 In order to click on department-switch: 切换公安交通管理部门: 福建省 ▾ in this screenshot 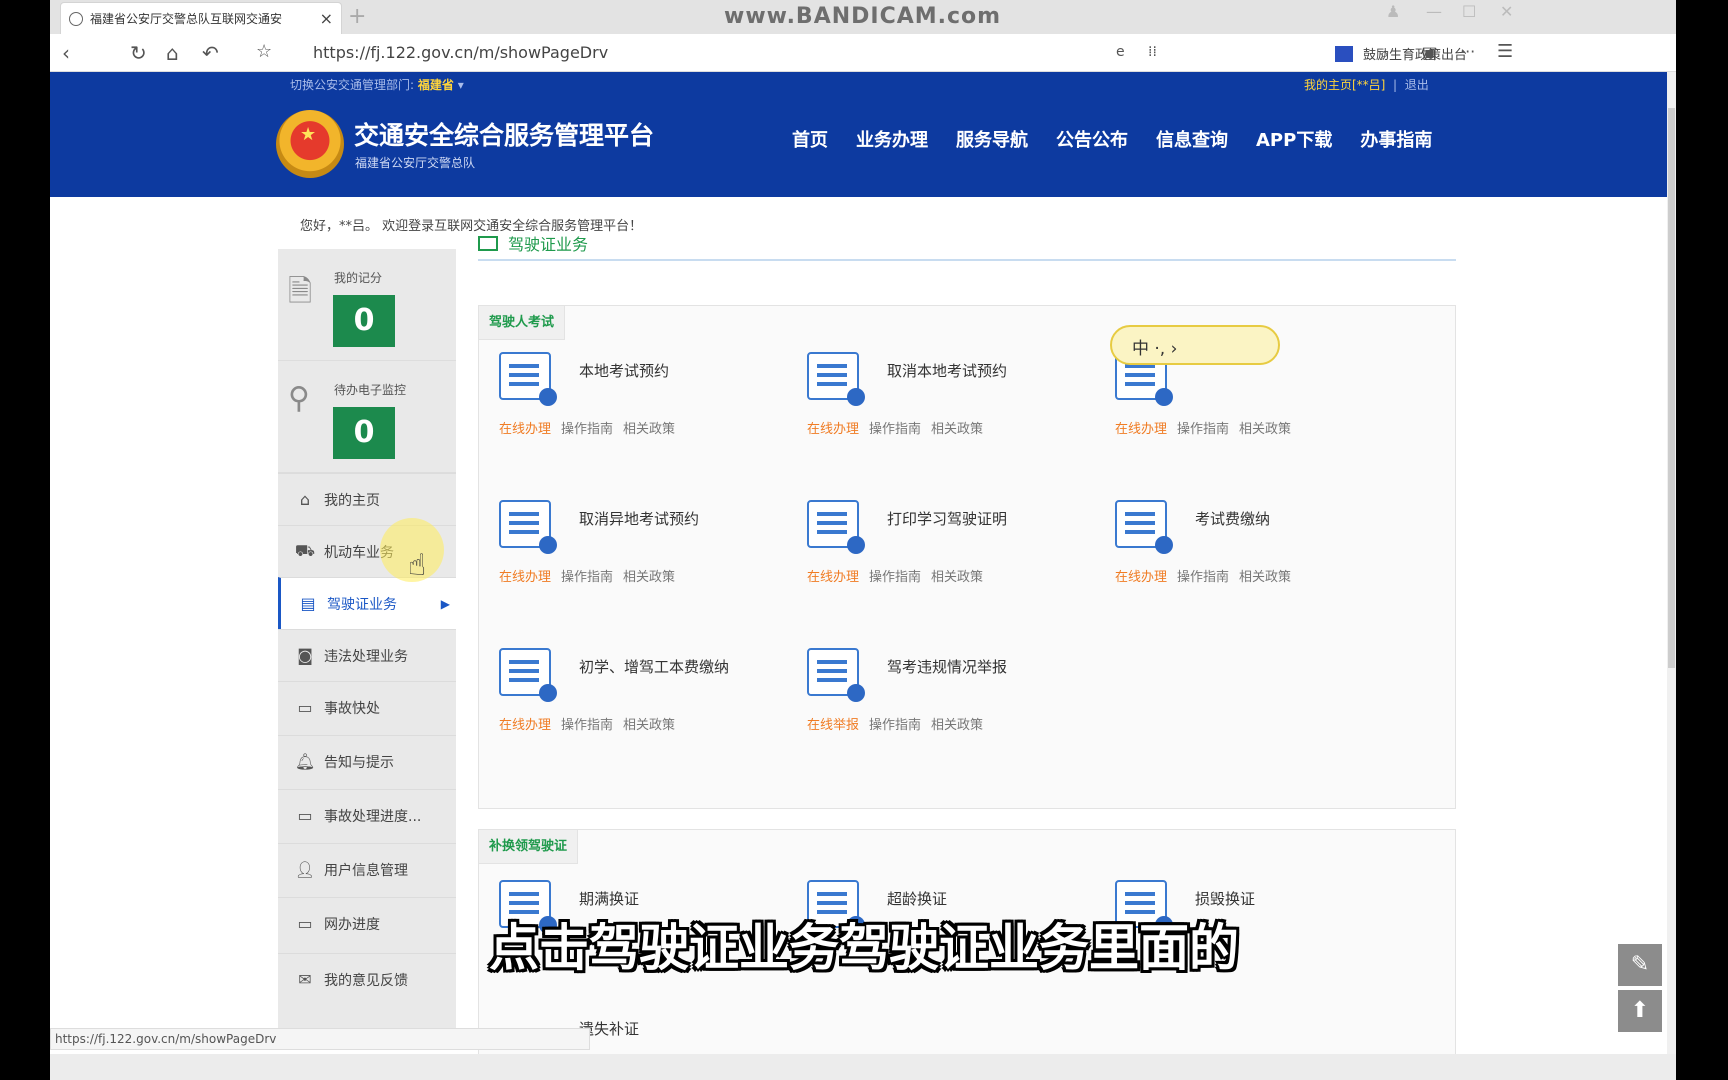, I will do `click(377, 84)`.